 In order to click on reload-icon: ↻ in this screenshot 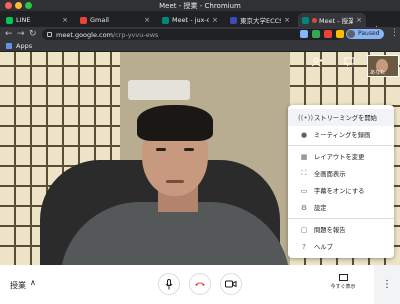, I will do `click(33, 34)`.